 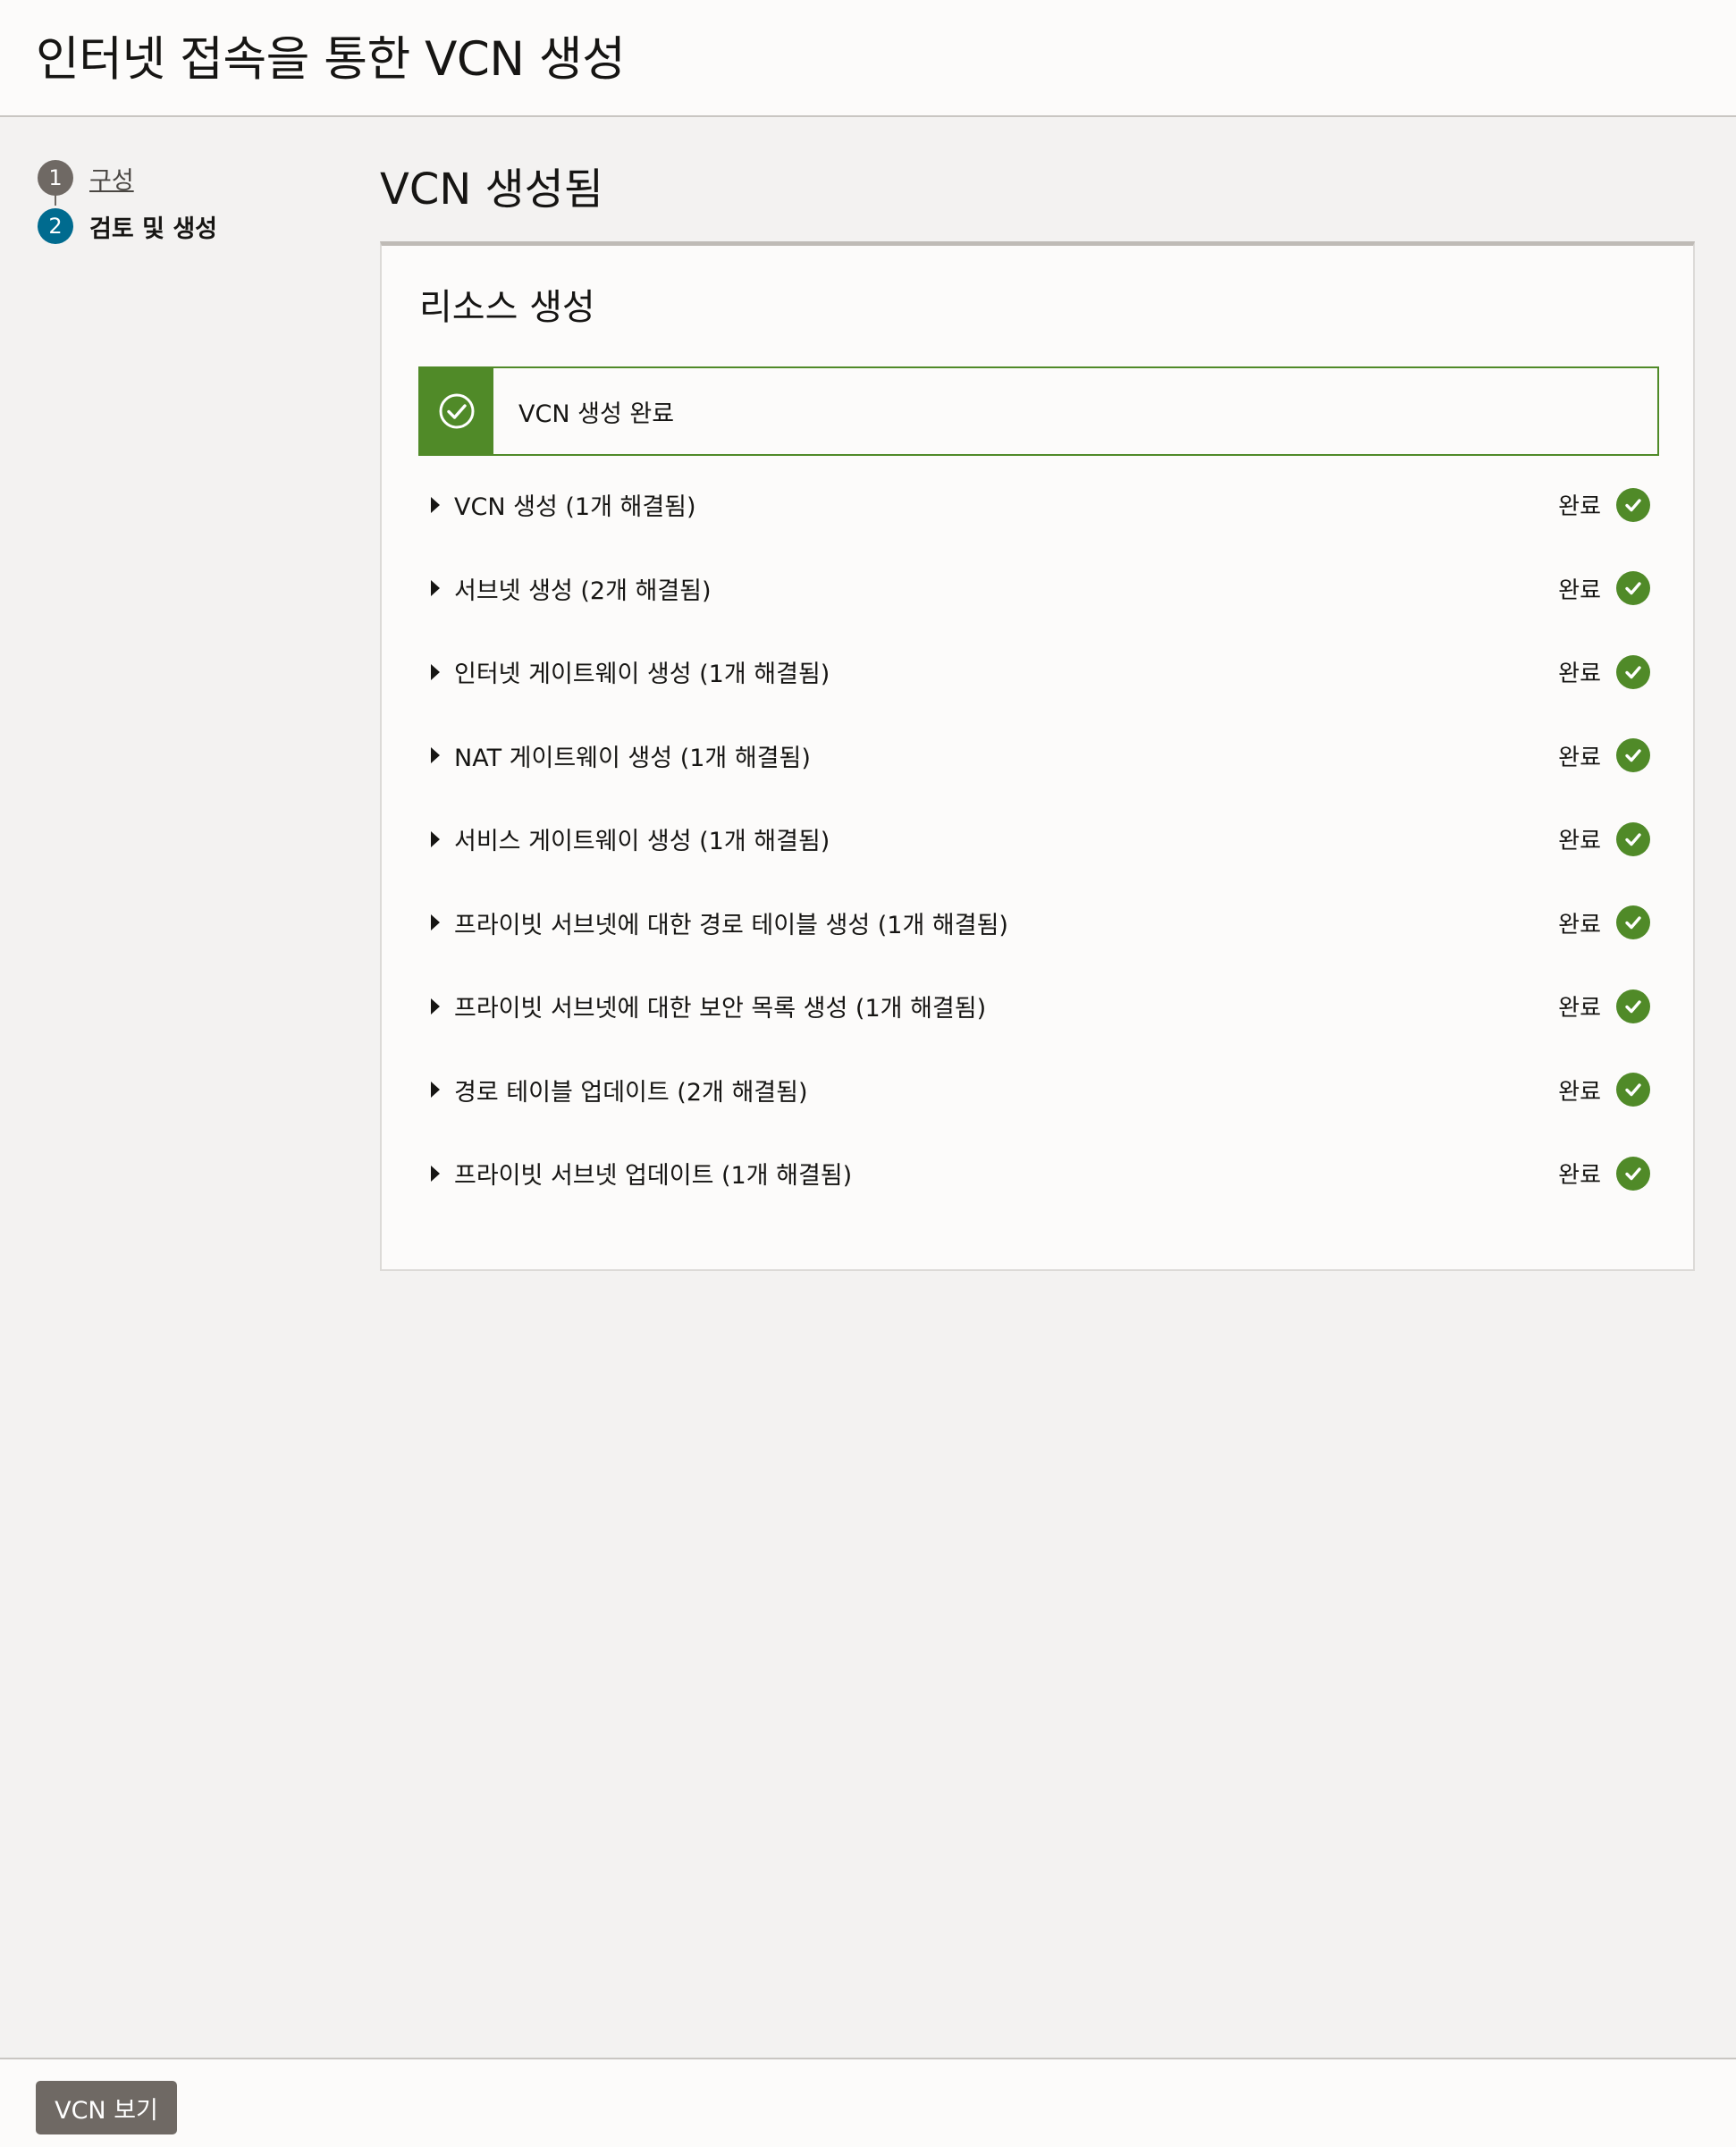 I want to click on page-footer: VCN 보기, so click(x=868, y=2102).